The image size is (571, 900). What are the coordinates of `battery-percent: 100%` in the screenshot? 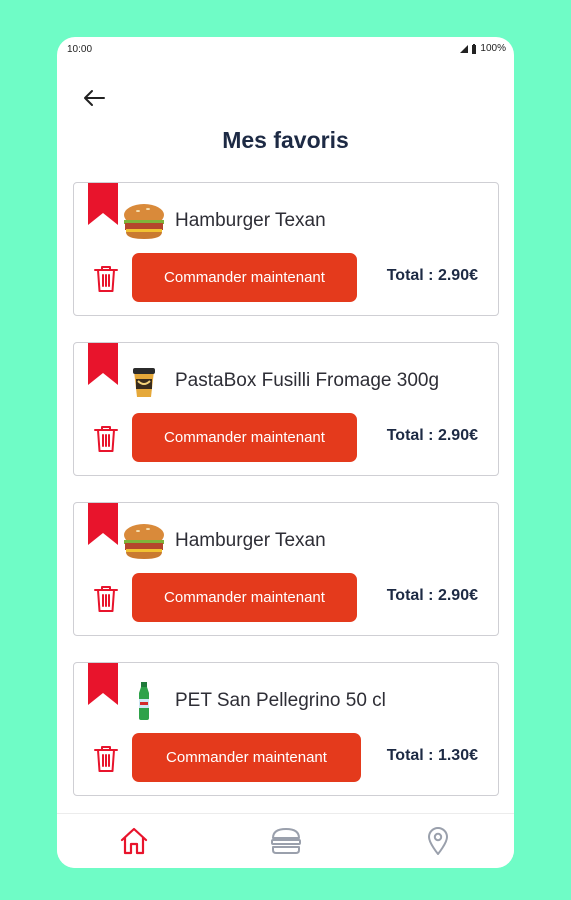 It's located at (493, 48).